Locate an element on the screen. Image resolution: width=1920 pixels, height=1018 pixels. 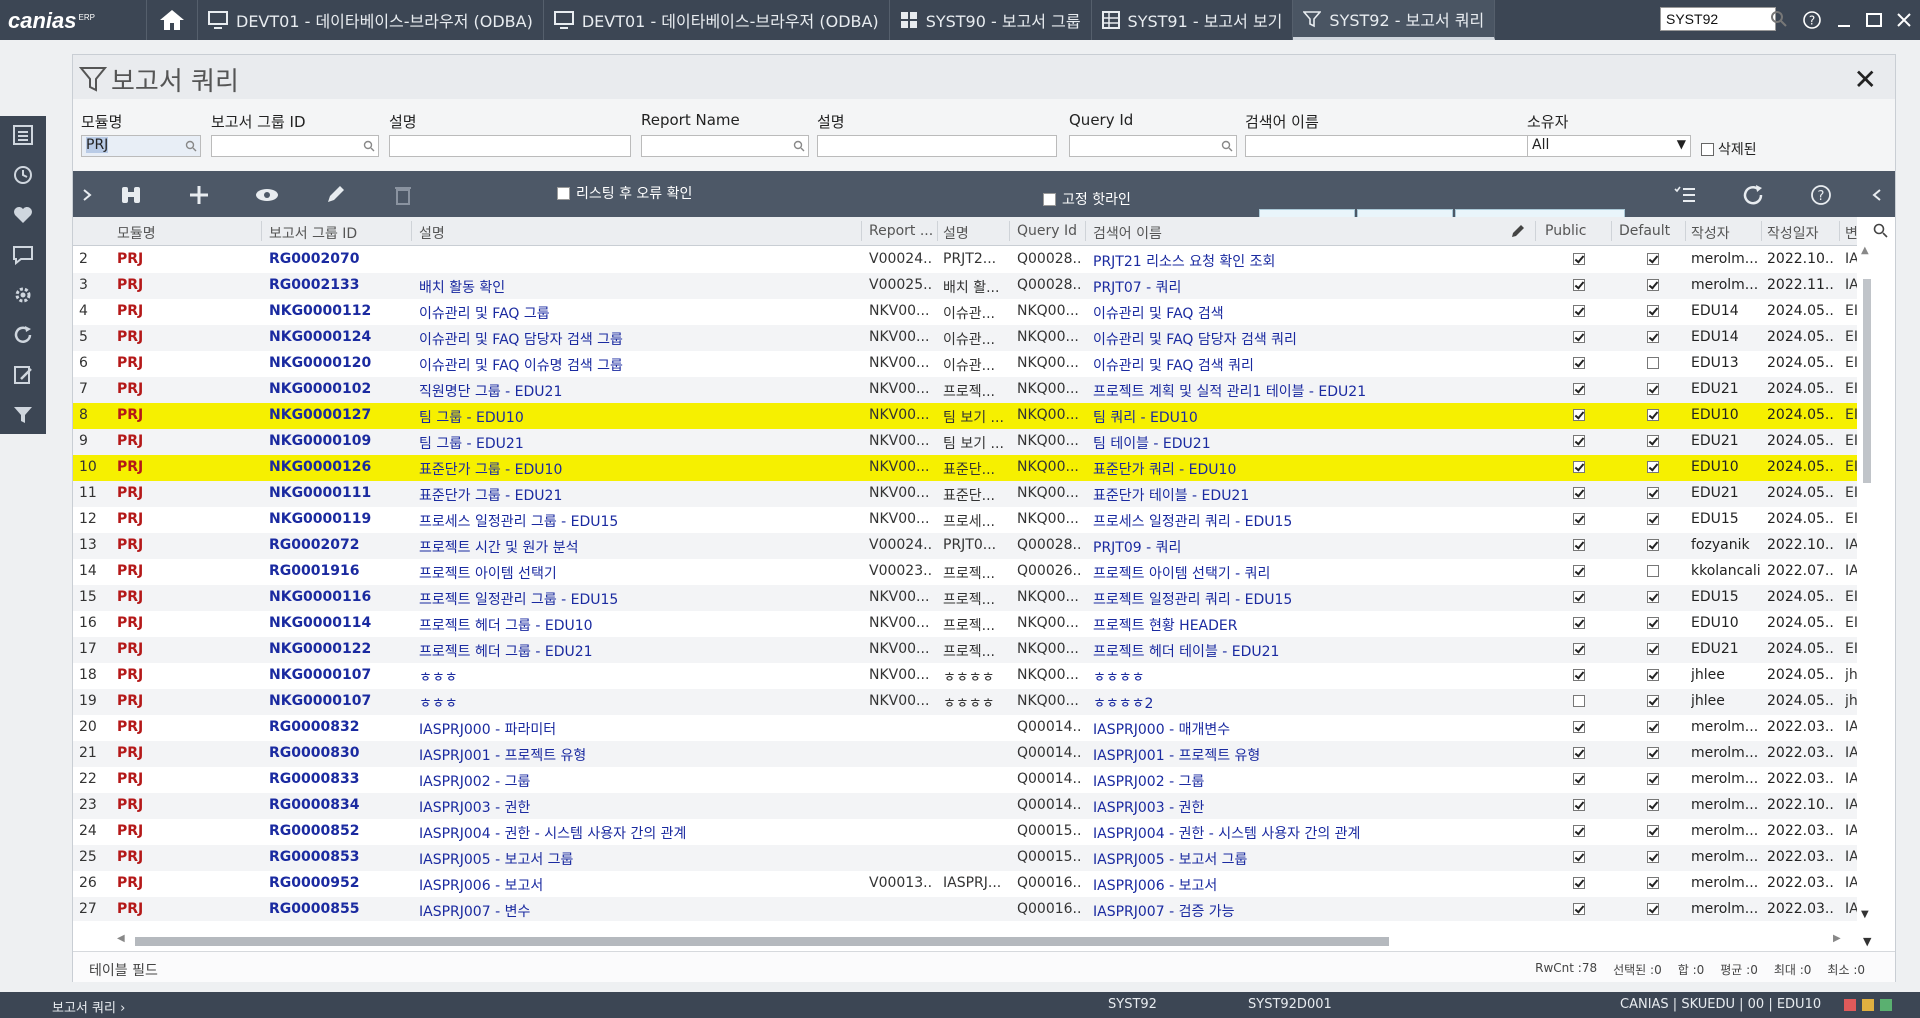
edit-pencil-icon is located at coordinates (335, 195).